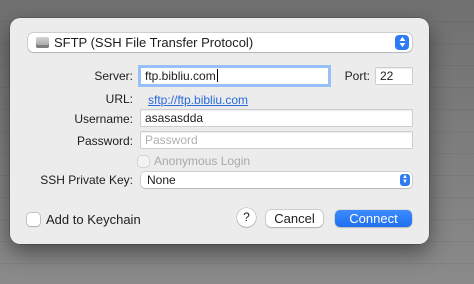  Describe the element at coordinates (119, 99) in the screenshot. I see `url-label: URL:` at that location.